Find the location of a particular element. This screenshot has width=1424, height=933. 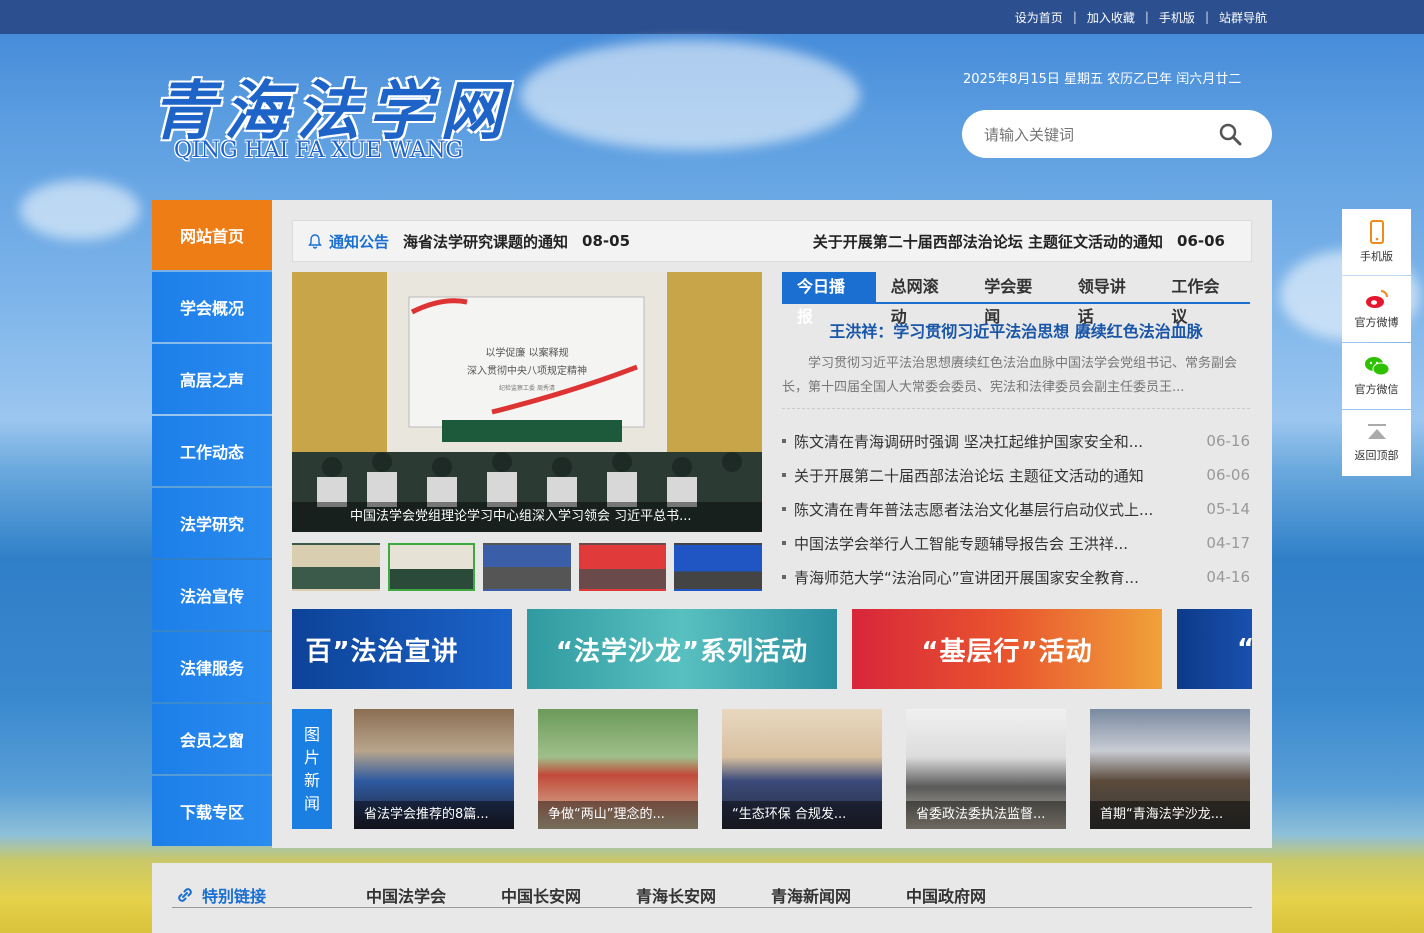

nav-item-work-news: 工作动态 is located at coordinates (212, 451).